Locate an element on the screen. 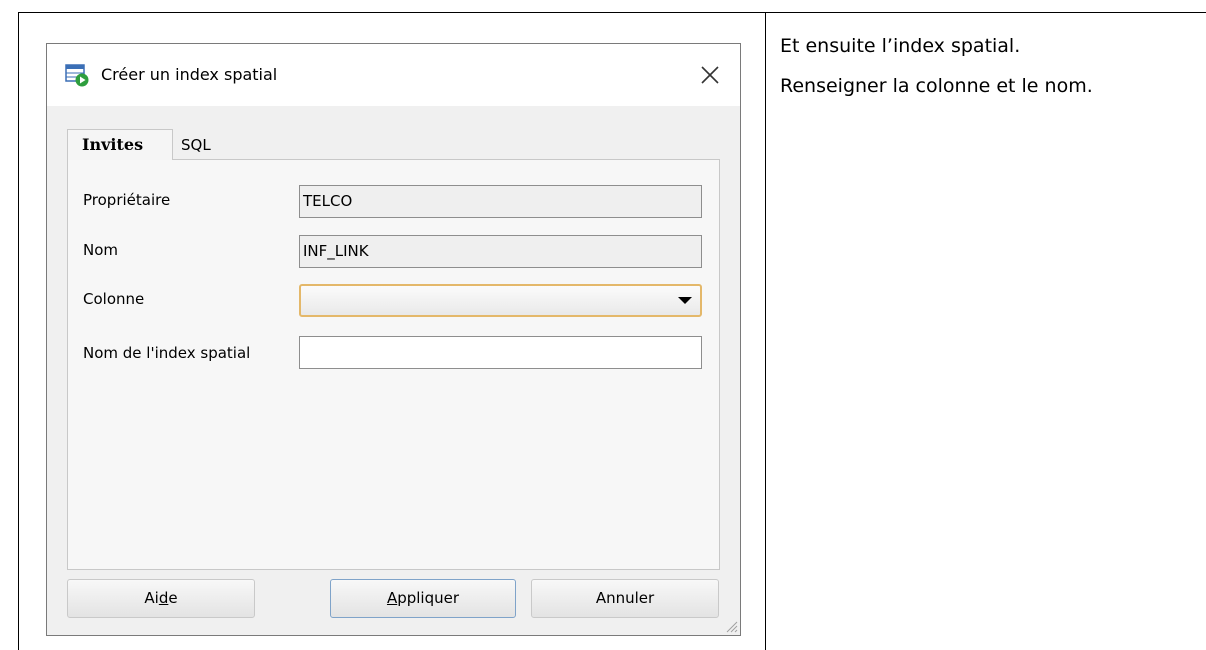  name-label: Nom is located at coordinates (101, 250).